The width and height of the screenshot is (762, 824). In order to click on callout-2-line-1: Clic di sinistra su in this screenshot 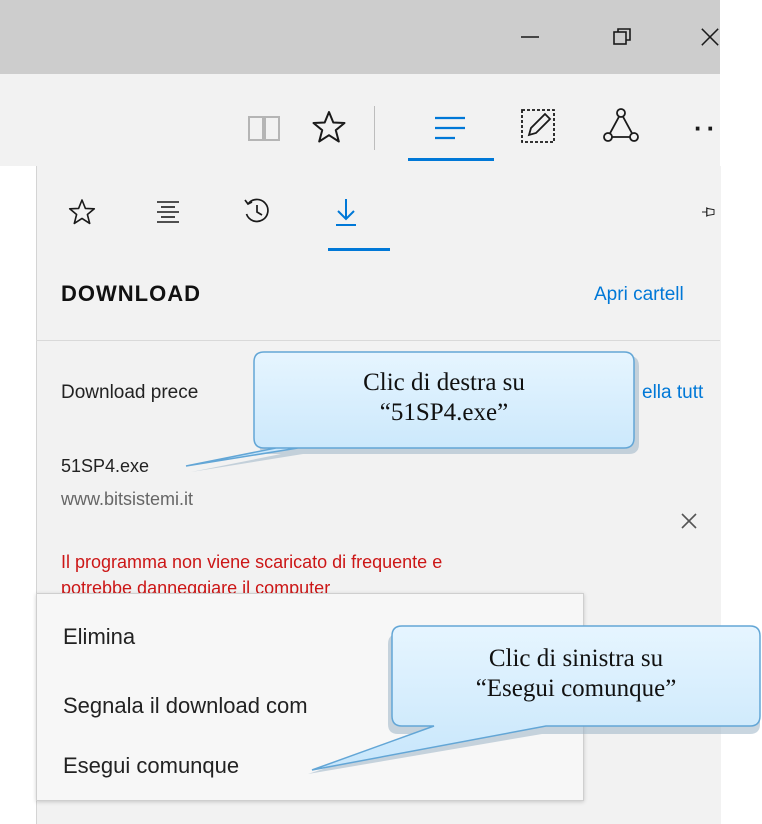, I will do `click(576, 658)`.